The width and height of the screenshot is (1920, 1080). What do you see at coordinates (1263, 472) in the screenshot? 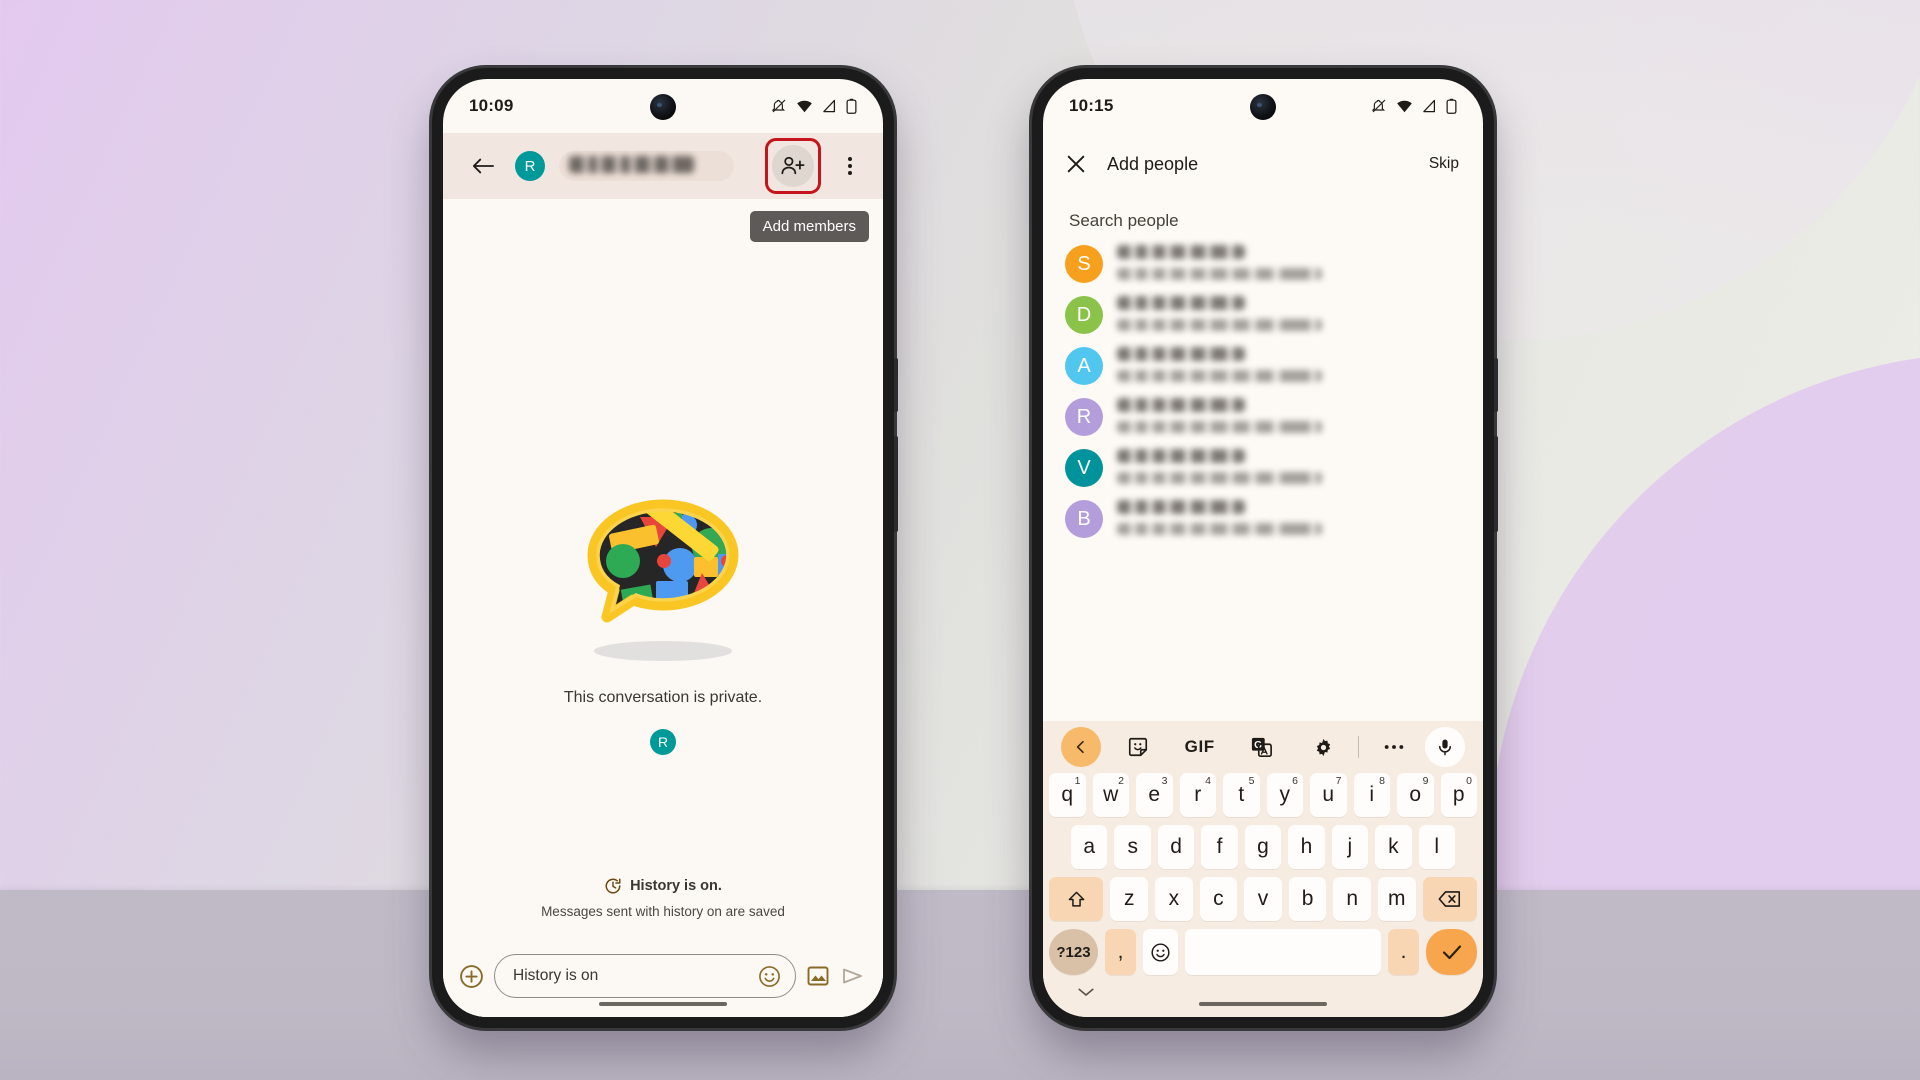
I see `contact-list-item: V` at bounding box center [1263, 472].